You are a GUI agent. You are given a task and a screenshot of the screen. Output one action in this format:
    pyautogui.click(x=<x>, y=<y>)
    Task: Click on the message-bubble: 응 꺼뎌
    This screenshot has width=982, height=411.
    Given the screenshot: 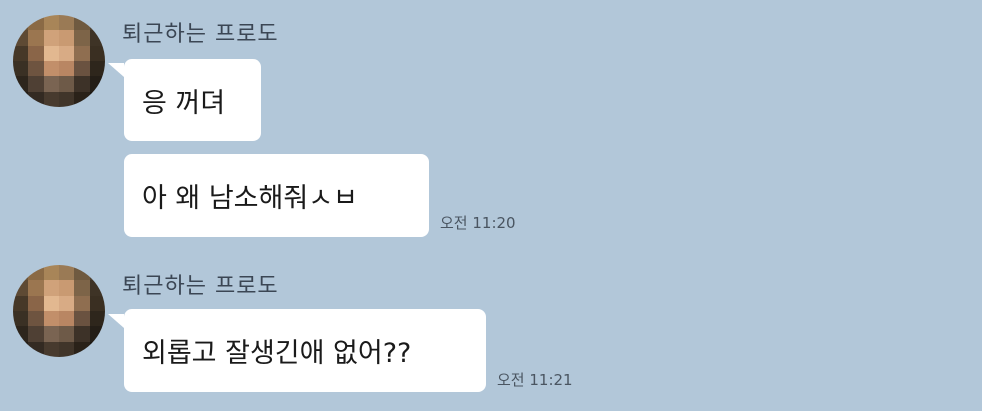 What is the action you would take?
    pyautogui.click(x=192, y=100)
    